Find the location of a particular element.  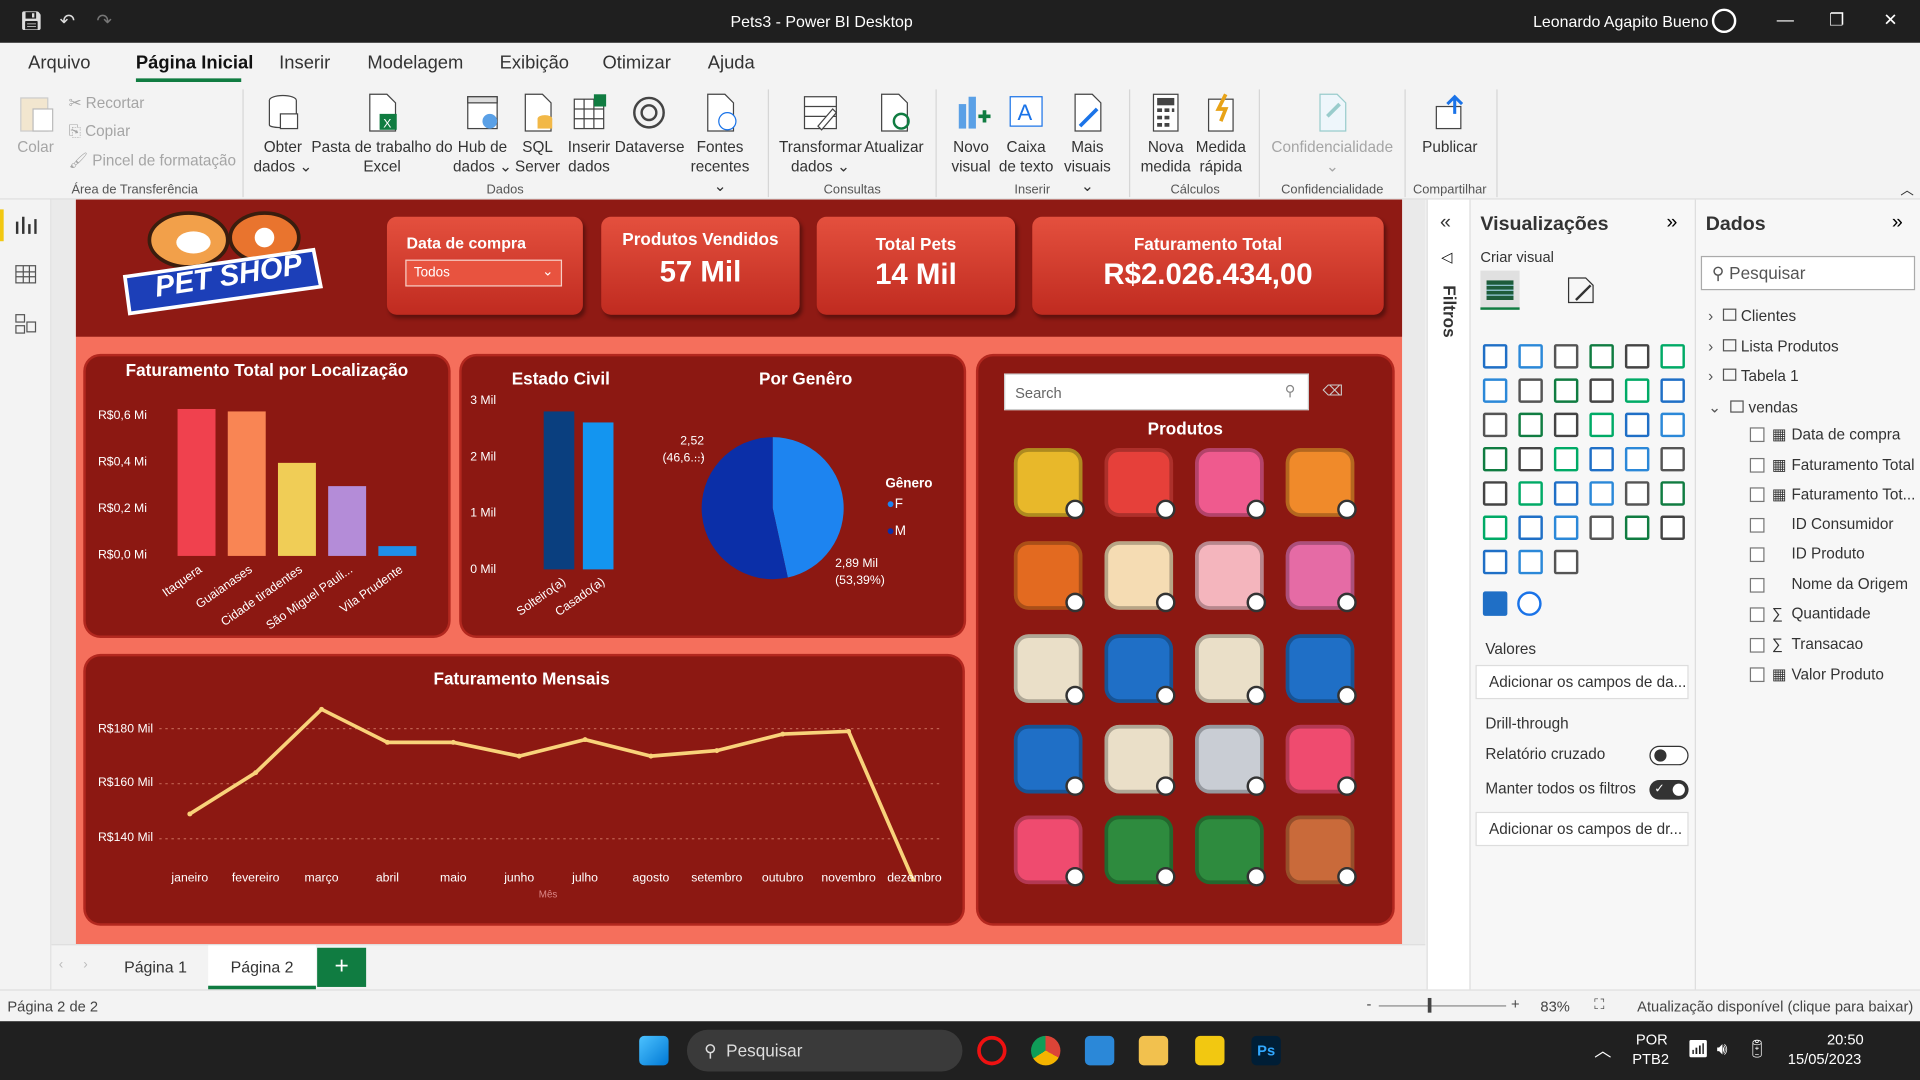

taskbar-search: ⚲ Pesquisar is located at coordinates (824, 1050).